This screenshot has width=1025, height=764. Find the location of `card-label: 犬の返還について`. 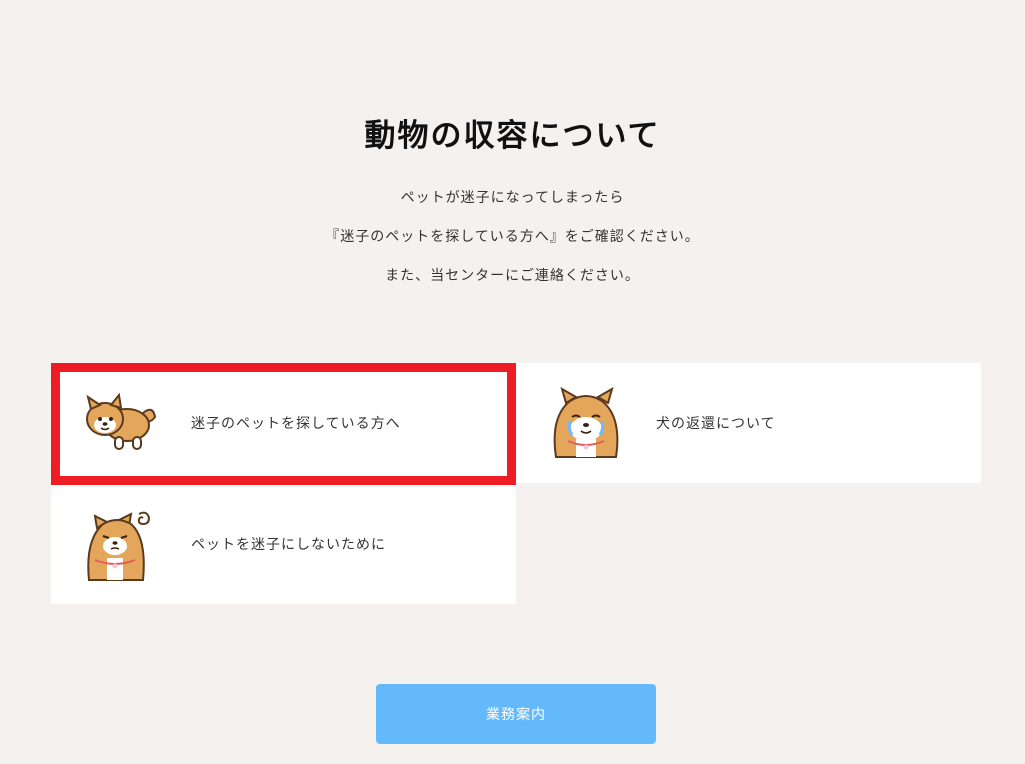

card-label: 犬の返還について is located at coordinates (716, 424).